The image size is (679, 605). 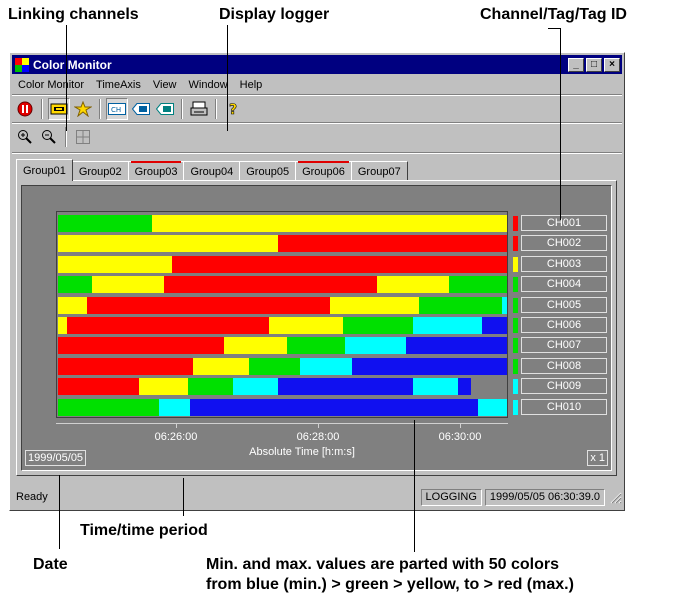 I want to click on callout-linking-channels: Linking channels, so click(x=73, y=14).